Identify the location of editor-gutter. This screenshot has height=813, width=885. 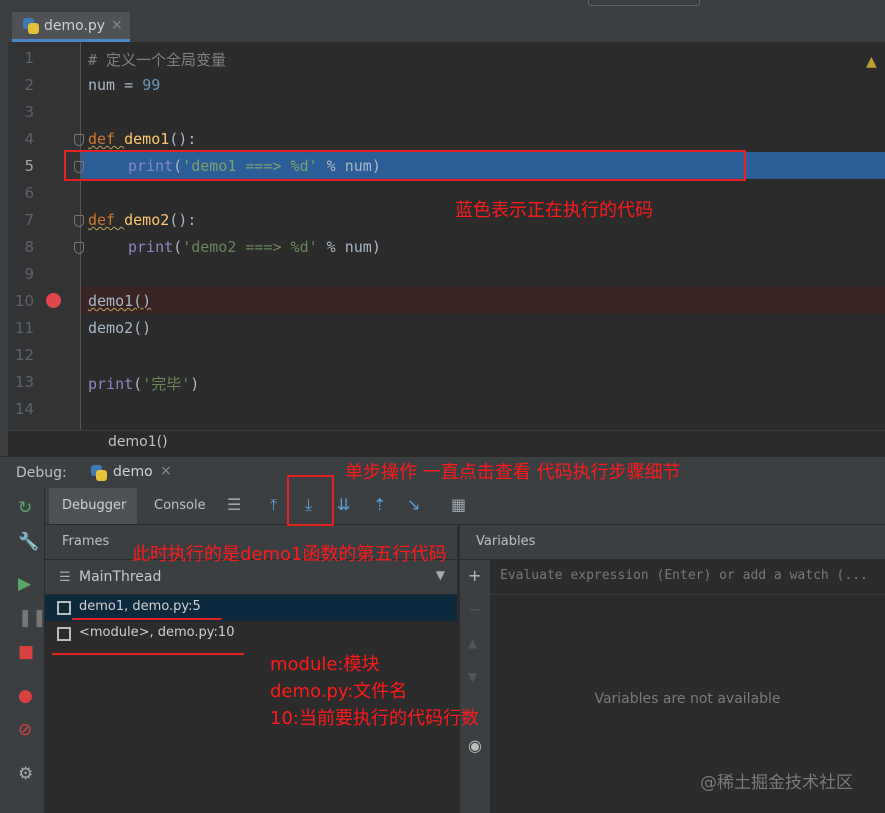
(44, 236).